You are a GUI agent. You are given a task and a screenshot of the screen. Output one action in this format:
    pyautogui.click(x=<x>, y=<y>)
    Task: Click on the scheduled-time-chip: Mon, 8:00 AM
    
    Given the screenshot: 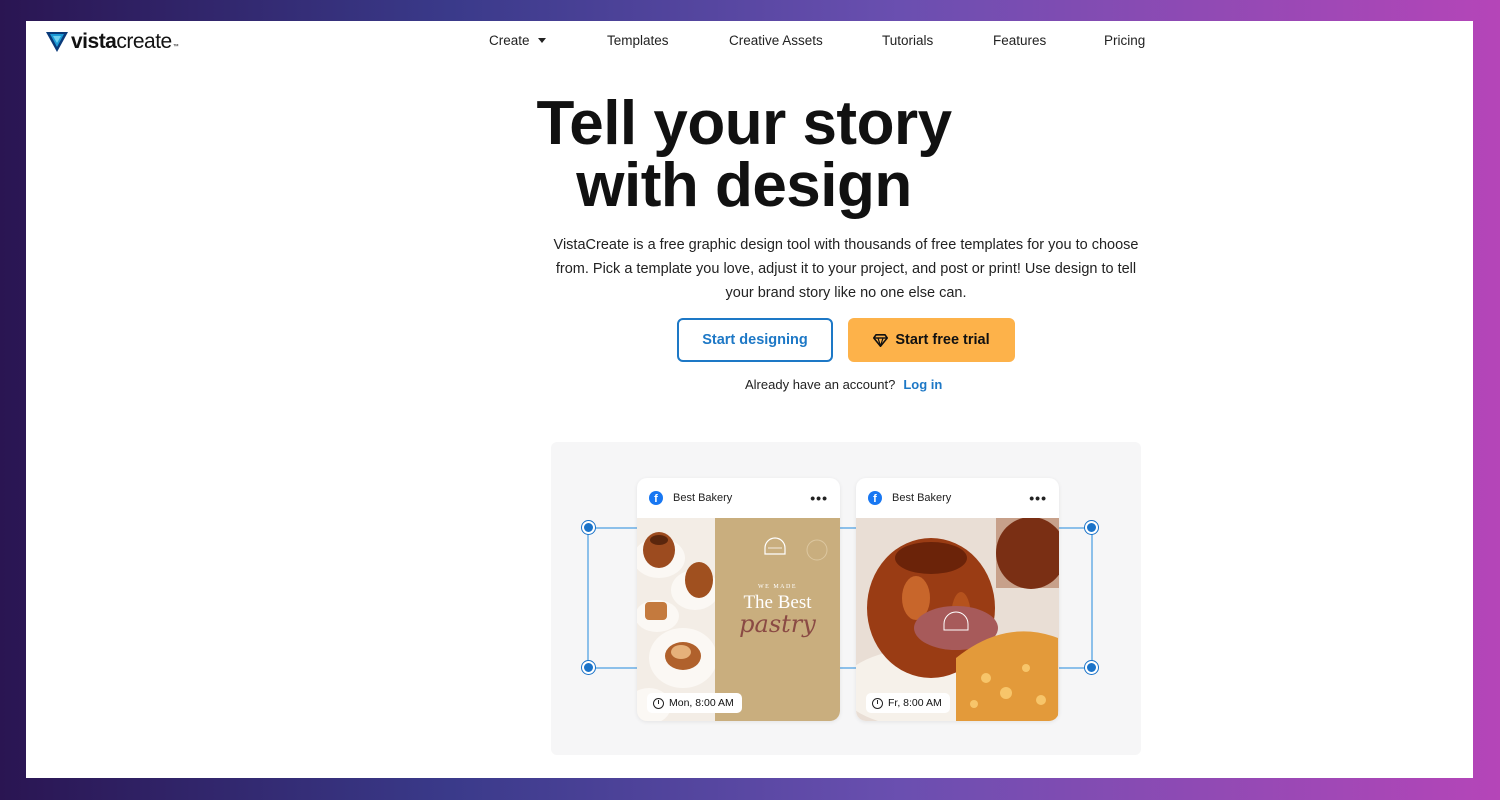 What is the action you would take?
    pyautogui.click(x=694, y=703)
    